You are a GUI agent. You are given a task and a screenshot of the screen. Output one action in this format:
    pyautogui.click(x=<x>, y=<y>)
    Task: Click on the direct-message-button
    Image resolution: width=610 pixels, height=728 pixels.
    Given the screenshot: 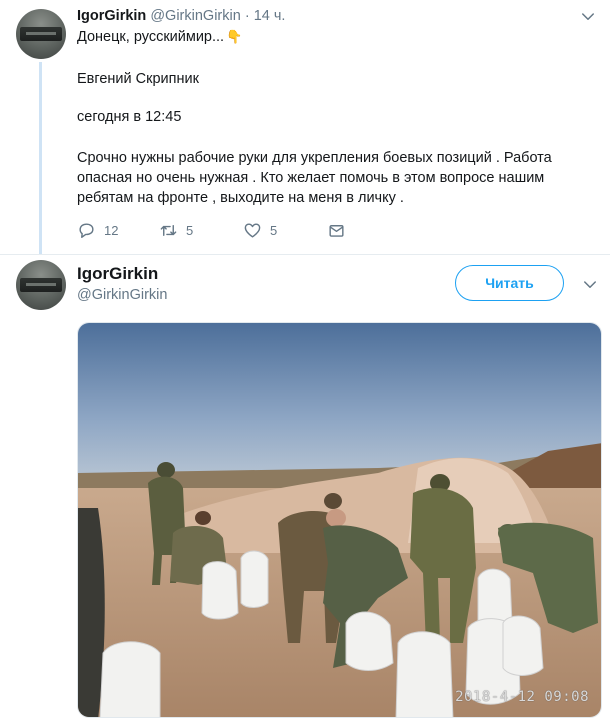 What is the action you would take?
    pyautogui.click(x=340, y=230)
    